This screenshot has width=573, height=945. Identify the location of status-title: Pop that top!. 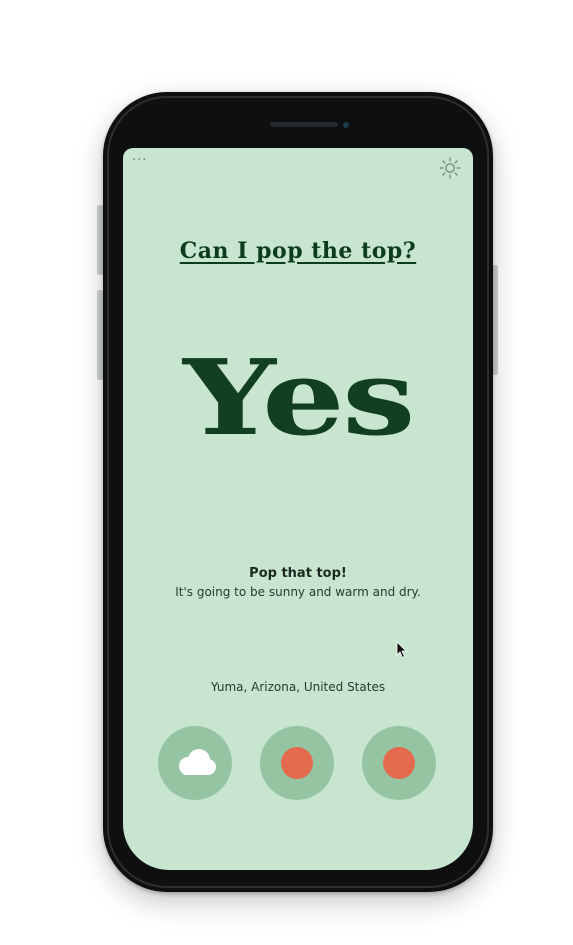
(298, 573).